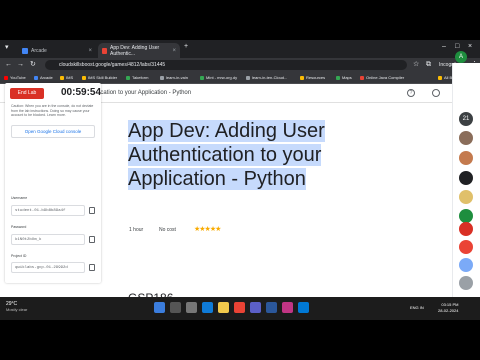 This screenshot has width=480, height=360. What do you see at coordinates (338, 77) in the screenshot?
I see `maps-icon` at bounding box center [338, 77].